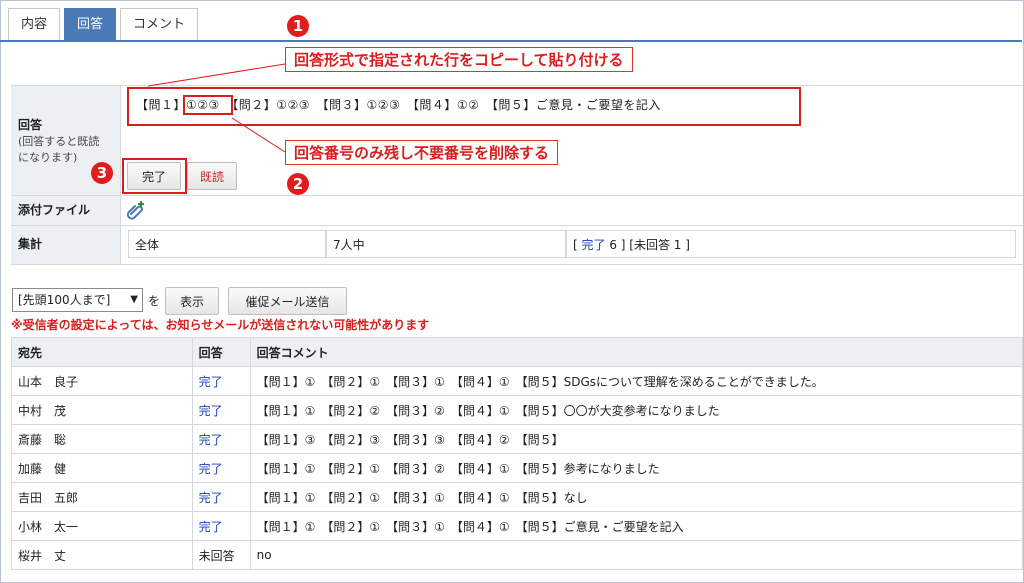  Describe the element at coordinates (287, 301) in the screenshot. I see `remind-mail-button: 催促メール送信` at that location.